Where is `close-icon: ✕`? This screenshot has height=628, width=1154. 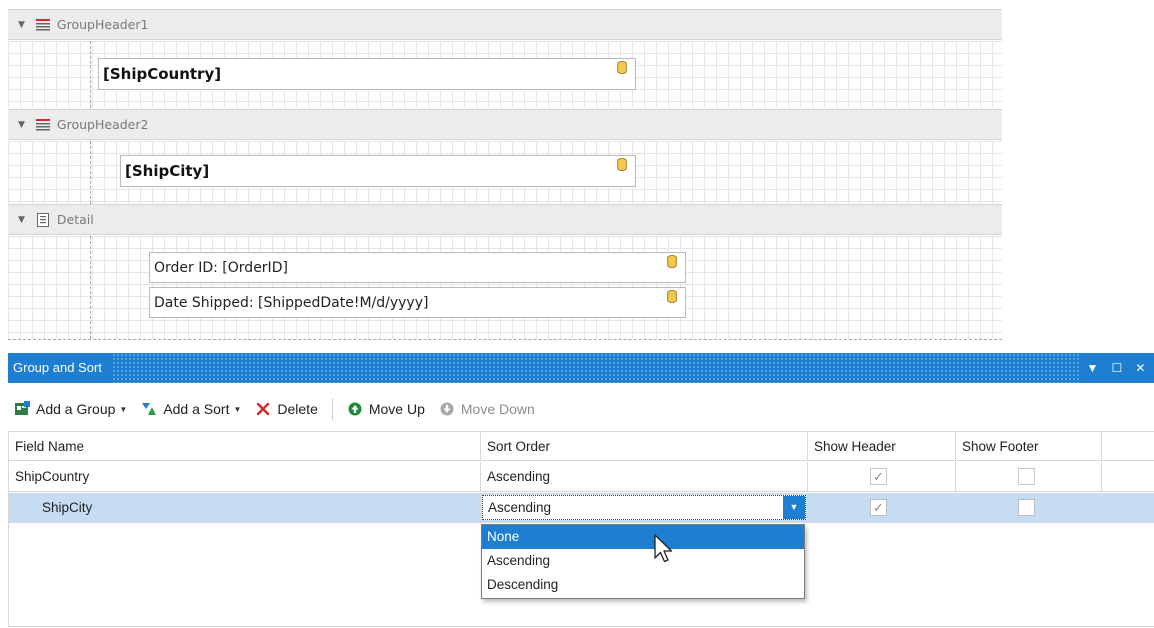 close-icon: ✕ is located at coordinates (1140, 368).